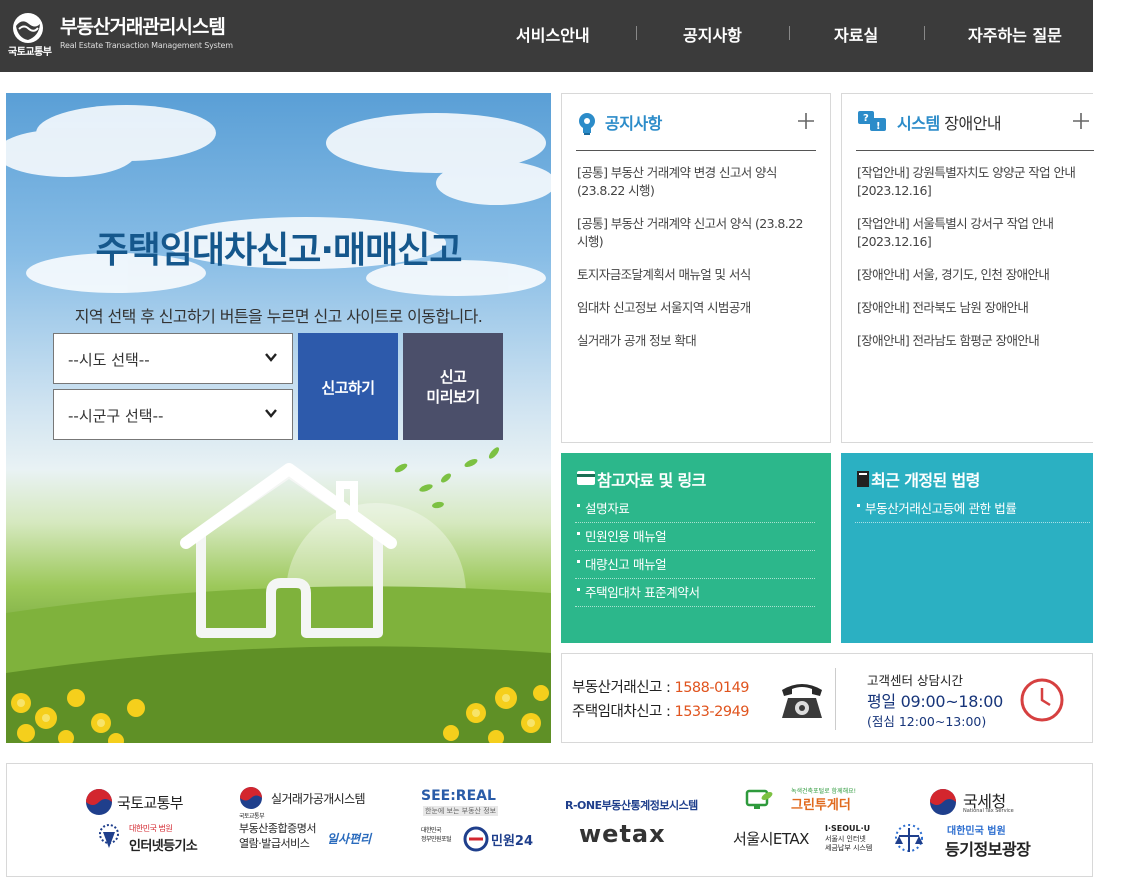 The width and height of the screenshot is (1126, 880). I want to click on banner-label: 열람·발급서비스, so click(274, 843).